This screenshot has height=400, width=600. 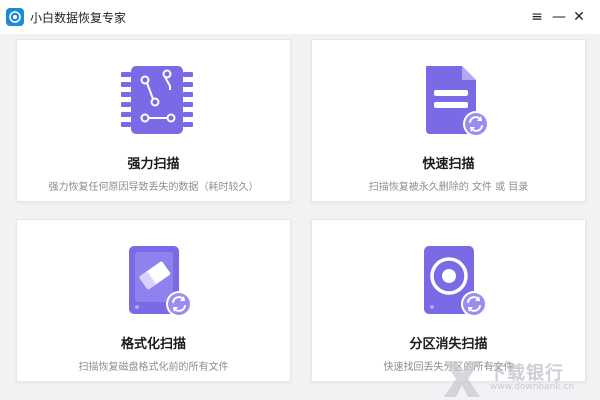 I want to click on title-bar: 小白数据恢复专家 ≡ — ✕, so click(x=300, y=17).